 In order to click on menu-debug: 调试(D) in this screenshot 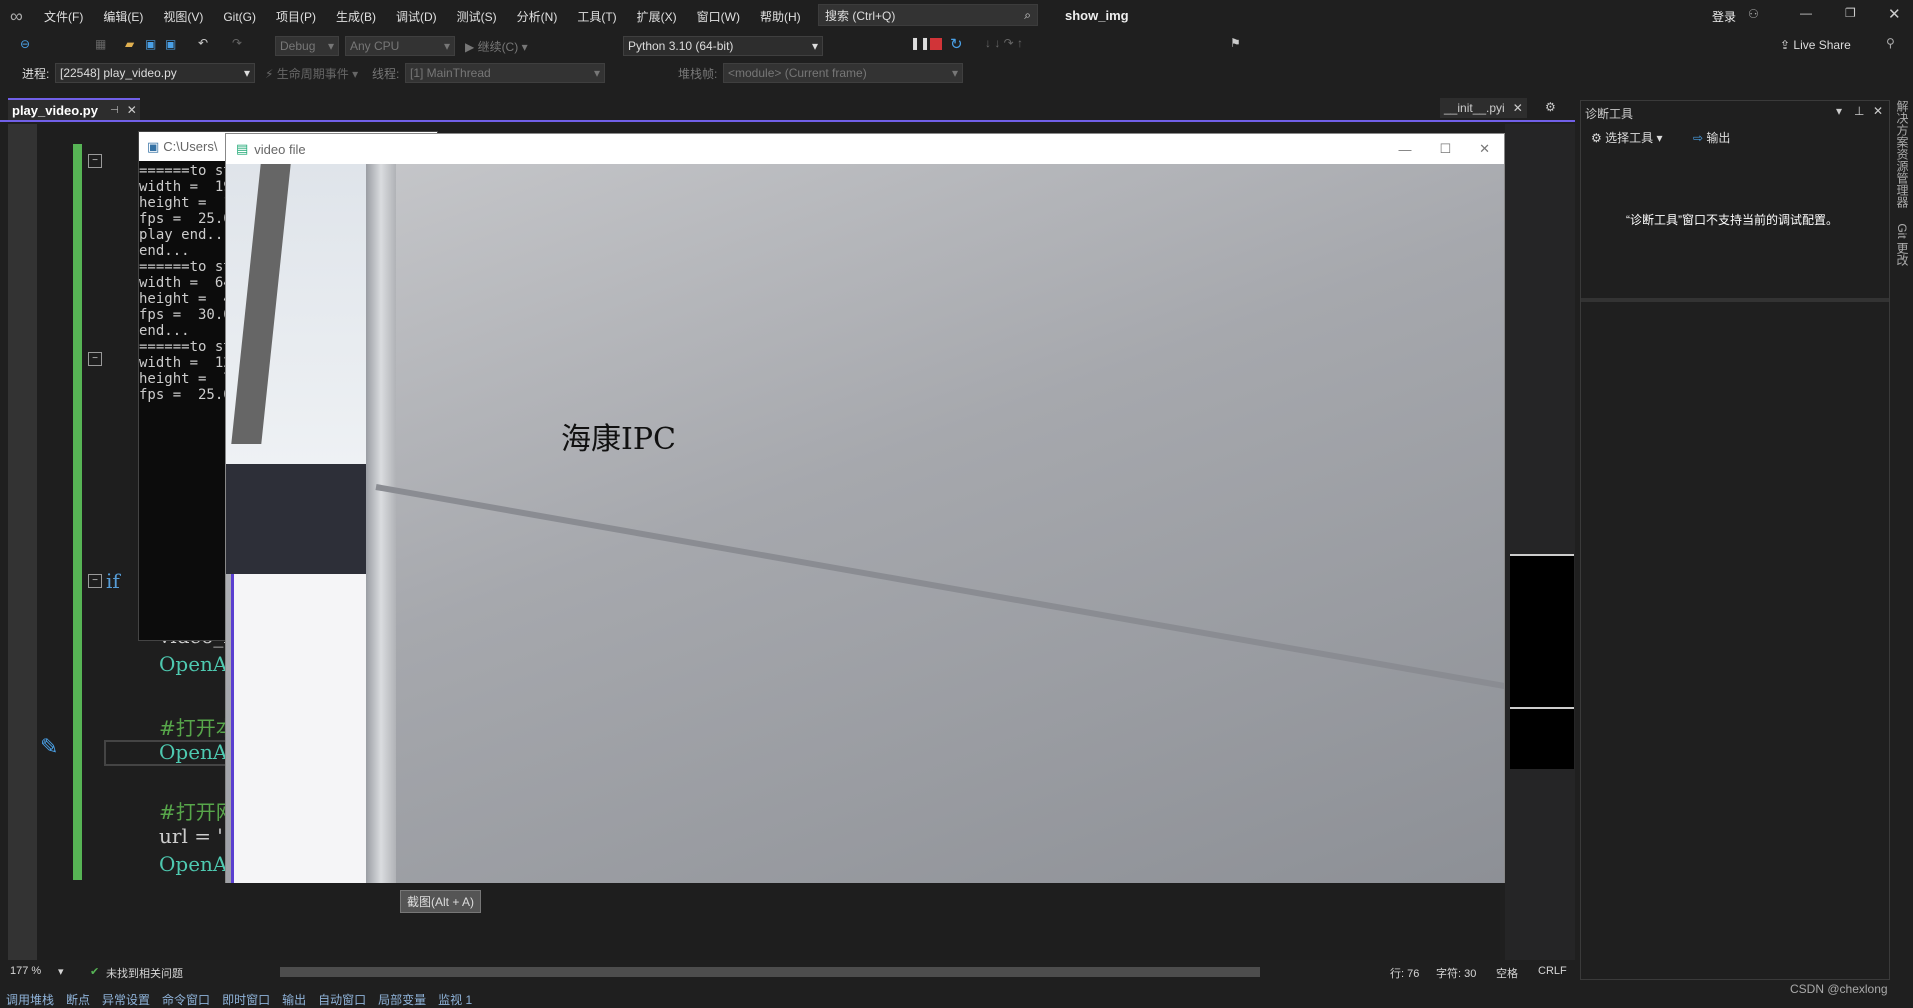, I will do `click(416, 16)`.